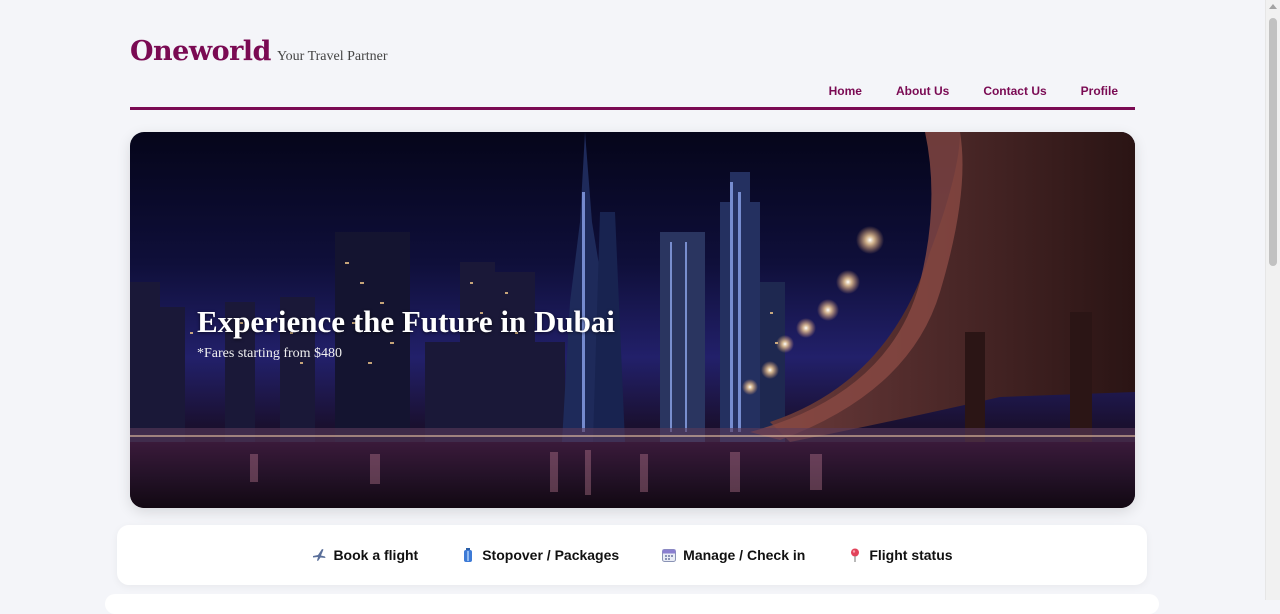 The height and width of the screenshot is (614, 1280). Describe the element at coordinates (468, 555) in the screenshot. I see `luggage-icon` at that location.